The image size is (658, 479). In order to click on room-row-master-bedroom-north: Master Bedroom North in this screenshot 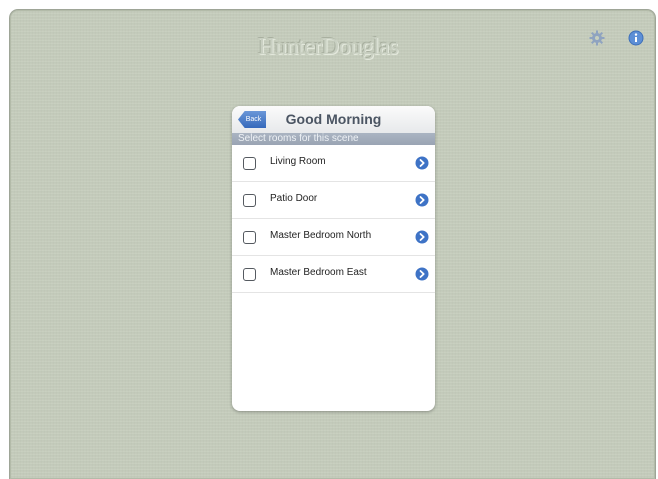, I will do `click(333, 237)`.